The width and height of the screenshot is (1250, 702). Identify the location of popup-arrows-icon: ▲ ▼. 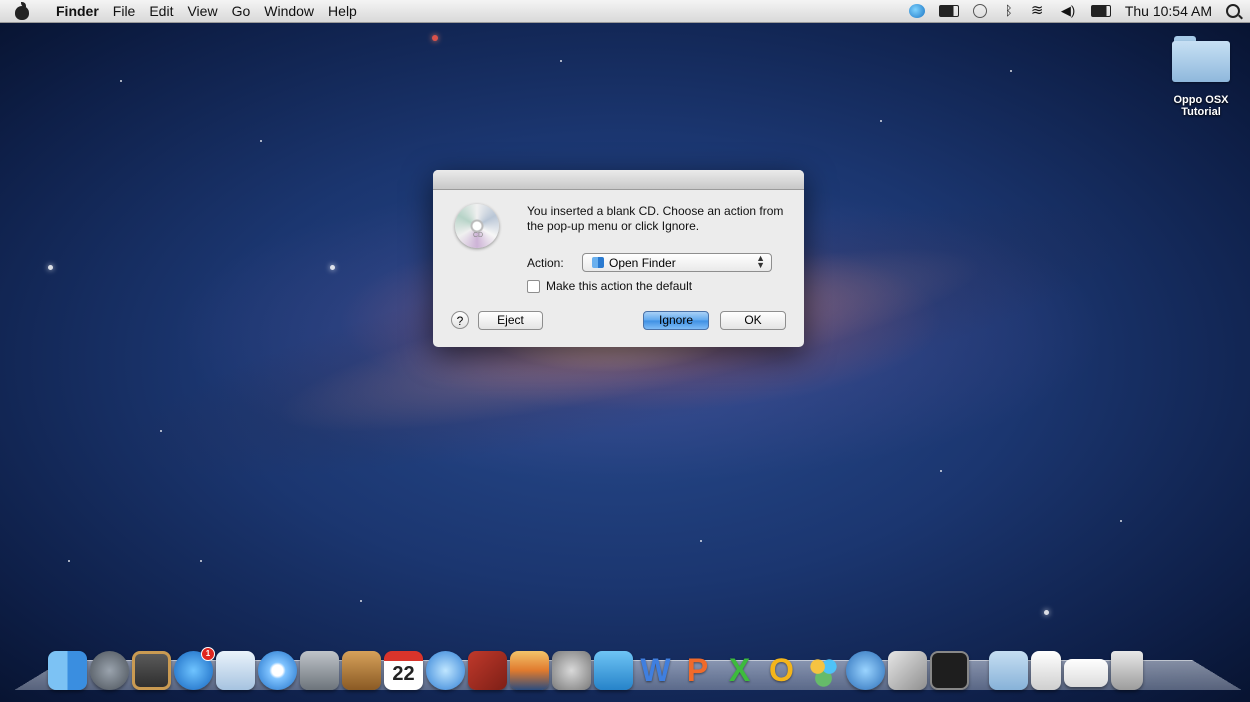
(760, 261).